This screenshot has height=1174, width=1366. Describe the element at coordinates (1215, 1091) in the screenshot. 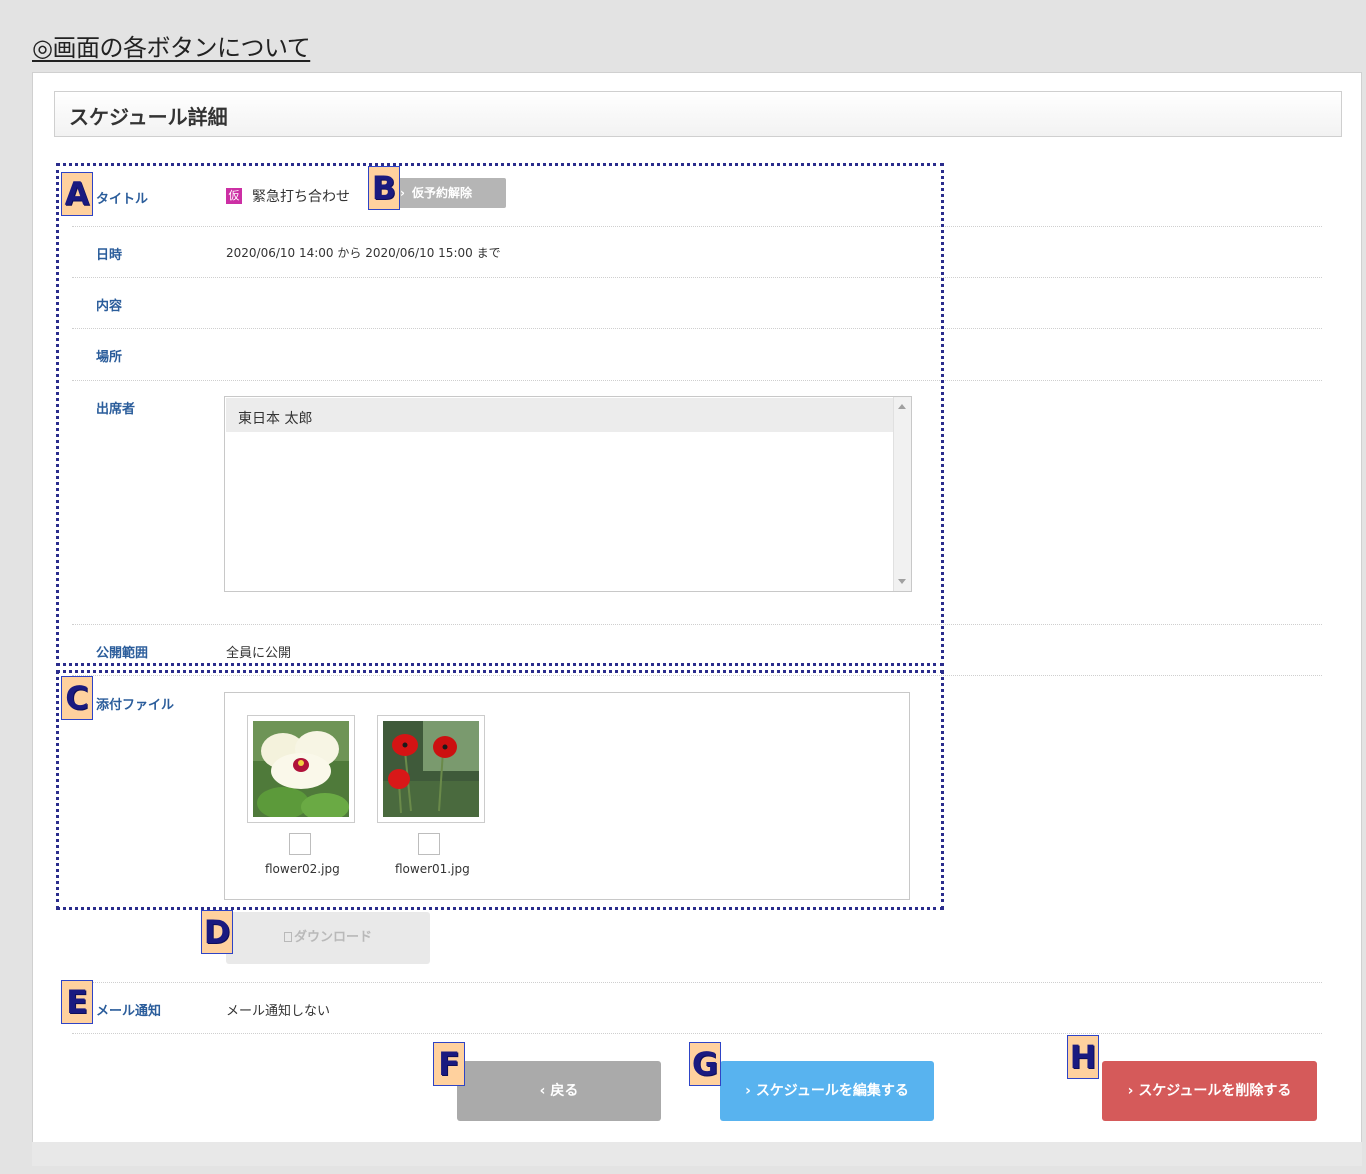

I see `delete-label: スケジュールを削除する` at that location.